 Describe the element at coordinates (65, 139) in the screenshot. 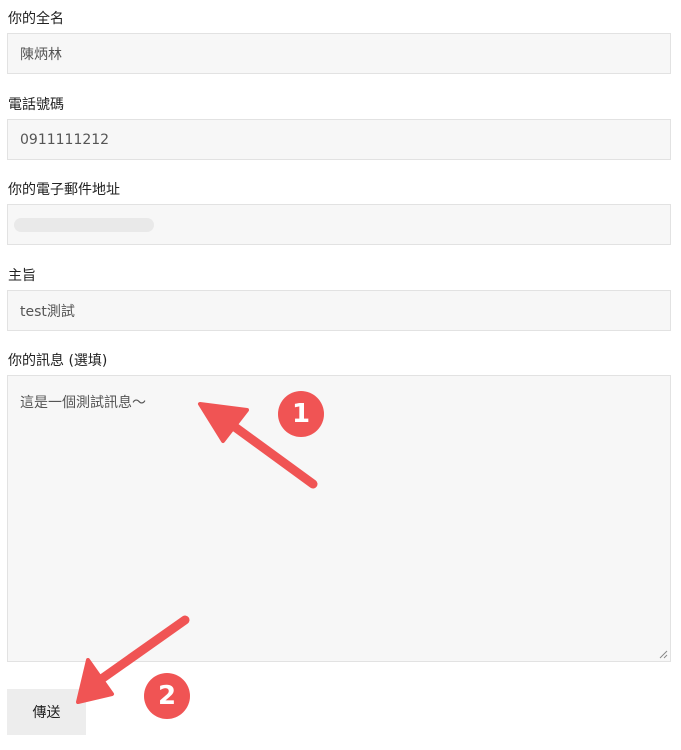

I see `phone-value: 0911111212` at that location.